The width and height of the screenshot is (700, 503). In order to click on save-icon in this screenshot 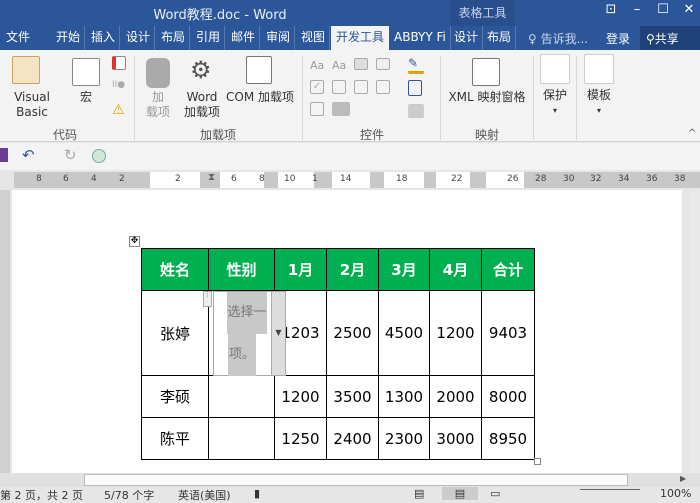, I will do `click(4, 155)`.